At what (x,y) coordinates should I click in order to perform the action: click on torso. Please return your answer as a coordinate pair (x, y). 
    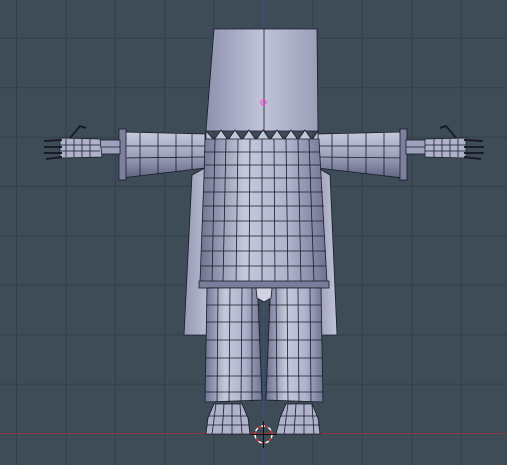
    Looking at the image, I should click on (263, 210).